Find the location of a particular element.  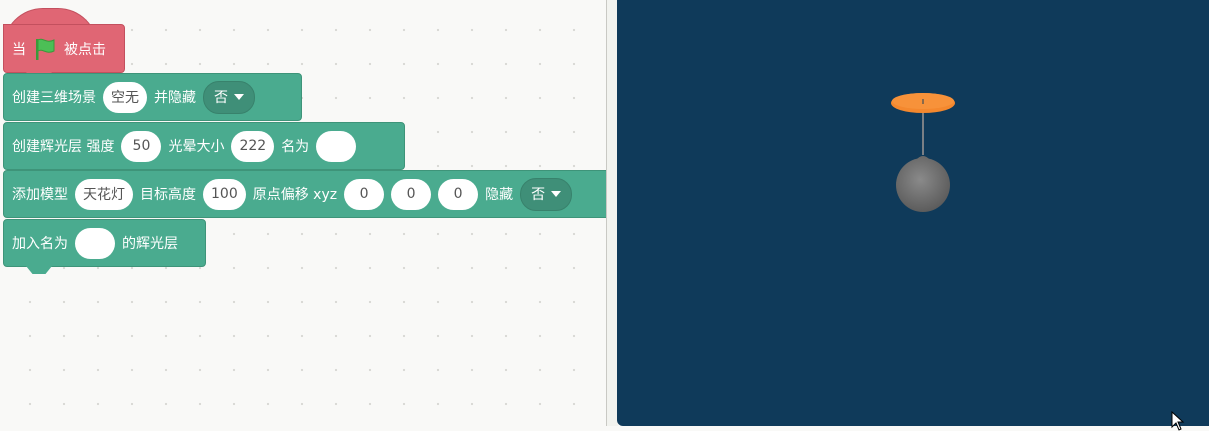

when-flag-clicked-block: 当 被点击 is located at coordinates (64, 52).